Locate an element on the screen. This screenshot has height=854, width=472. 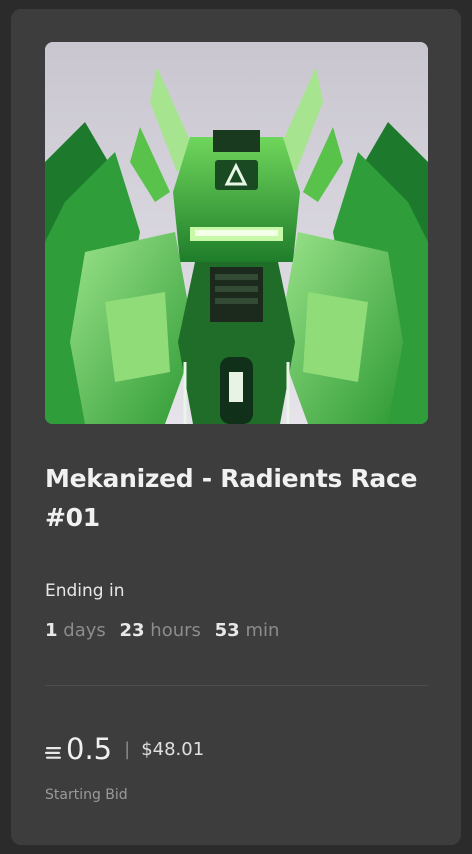
countdown-minutes-unit: min is located at coordinates (262, 630).